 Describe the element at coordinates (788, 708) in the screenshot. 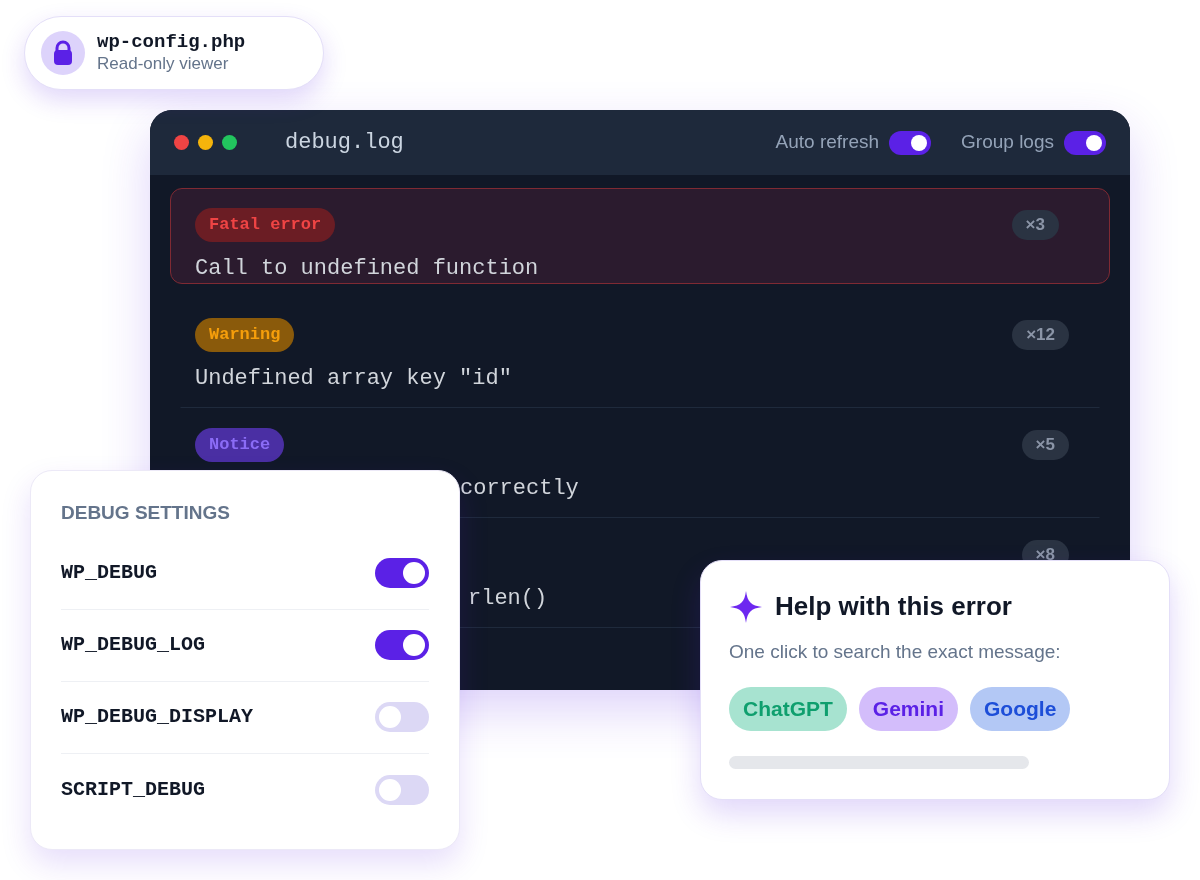

I see `search-button: ChatGPT` at that location.